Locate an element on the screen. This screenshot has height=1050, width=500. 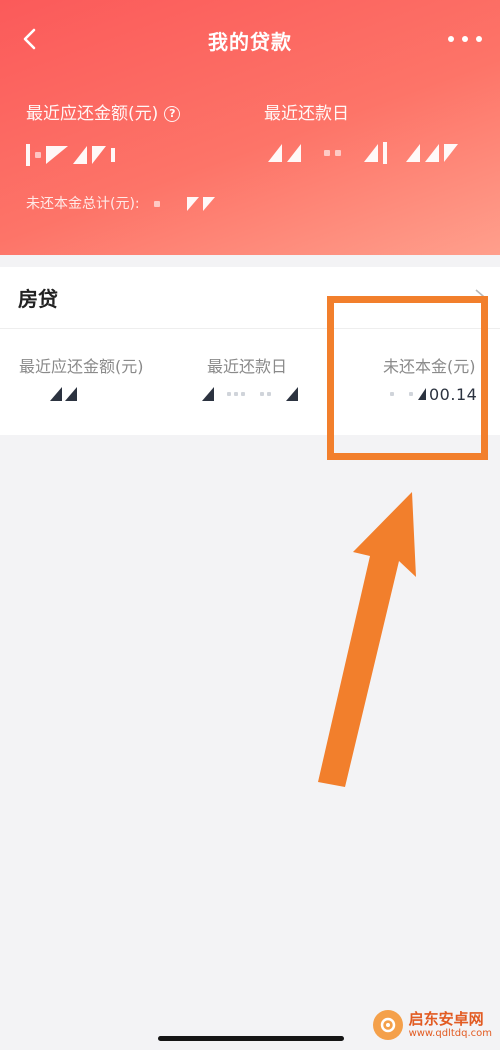
more-dots-icon is located at coordinates (451, 39).